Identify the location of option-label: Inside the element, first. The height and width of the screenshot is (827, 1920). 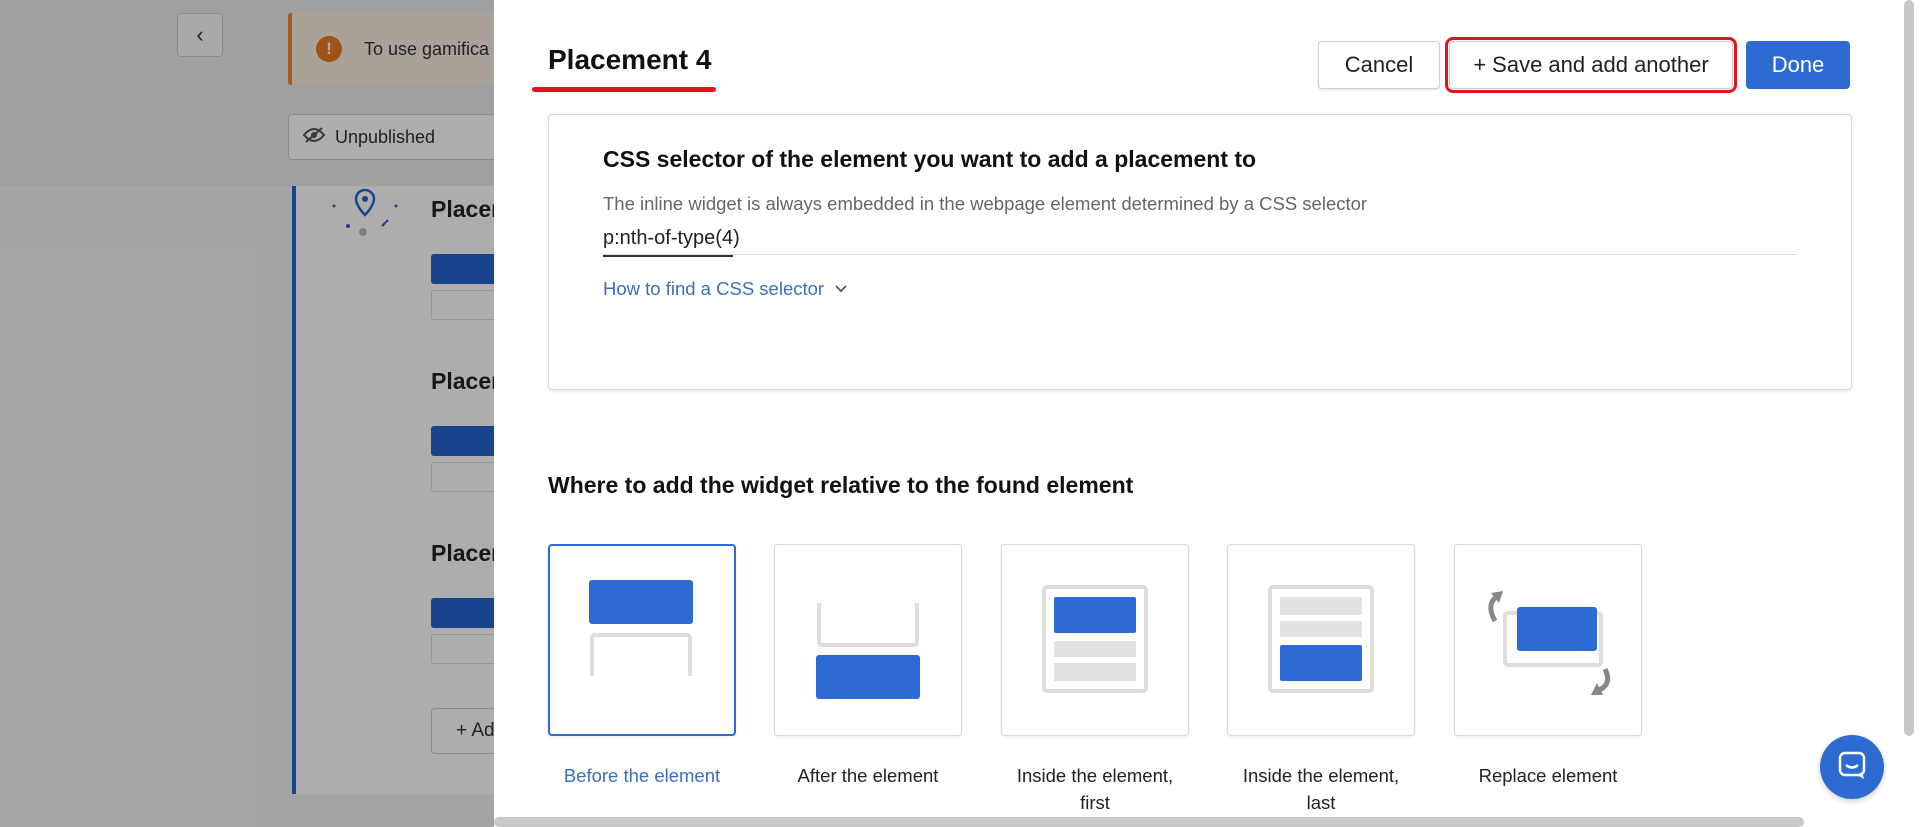
(1095, 789).